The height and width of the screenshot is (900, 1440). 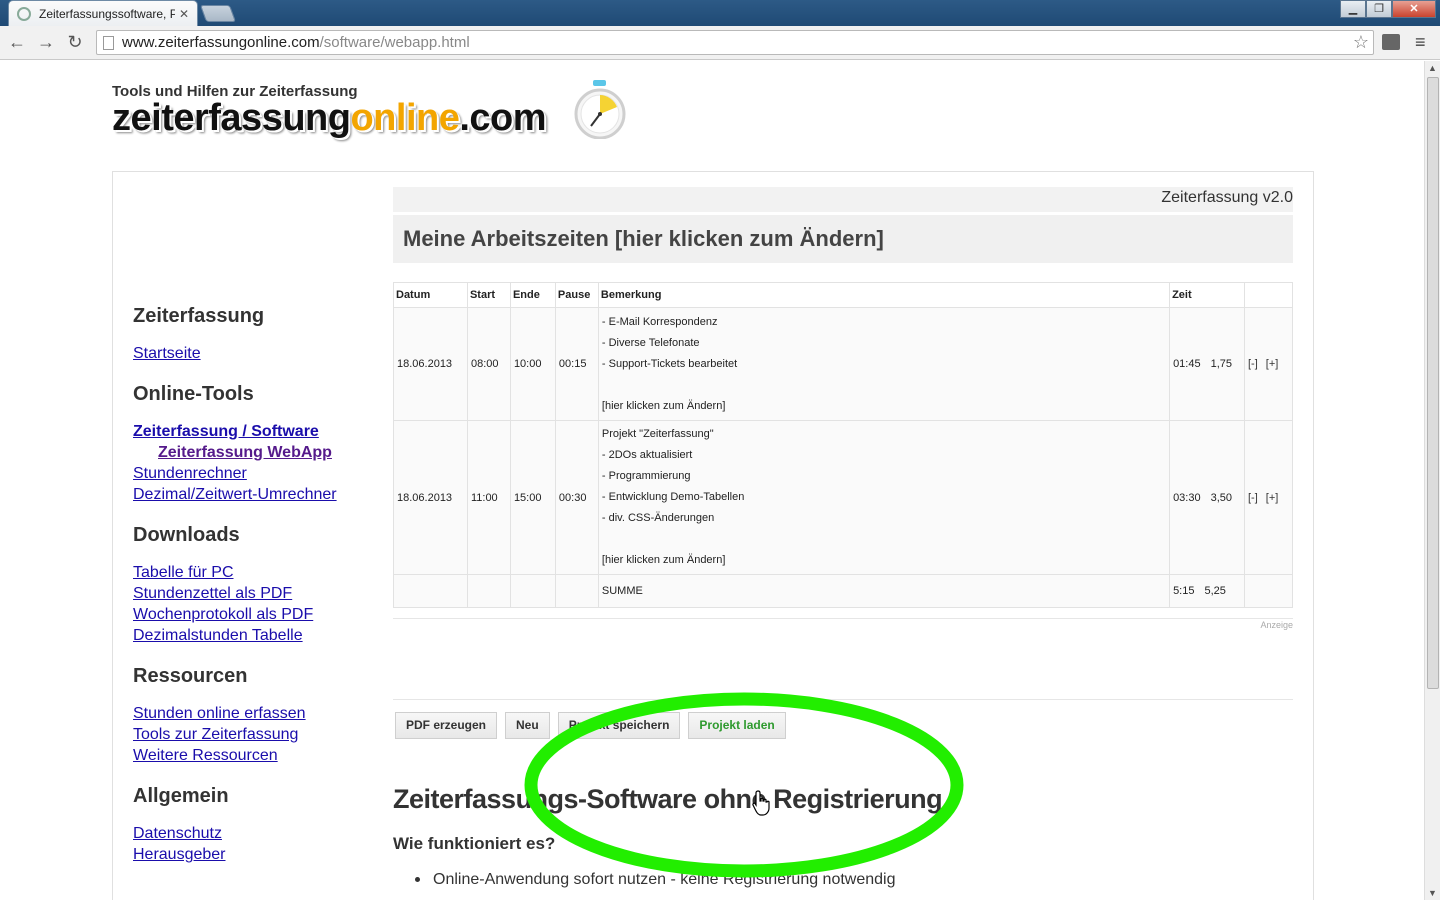 What do you see at coordinates (1207, 497) in the screenshot?
I see `cell-zeit: 03:30 3,50` at bounding box center [1207, 497].